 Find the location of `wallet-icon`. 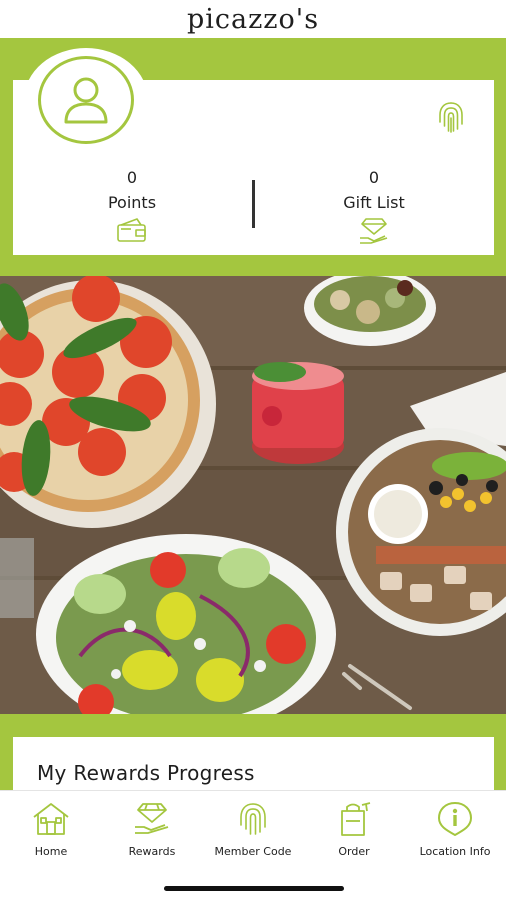

wallet-icon is located at coordinates (131, 230).